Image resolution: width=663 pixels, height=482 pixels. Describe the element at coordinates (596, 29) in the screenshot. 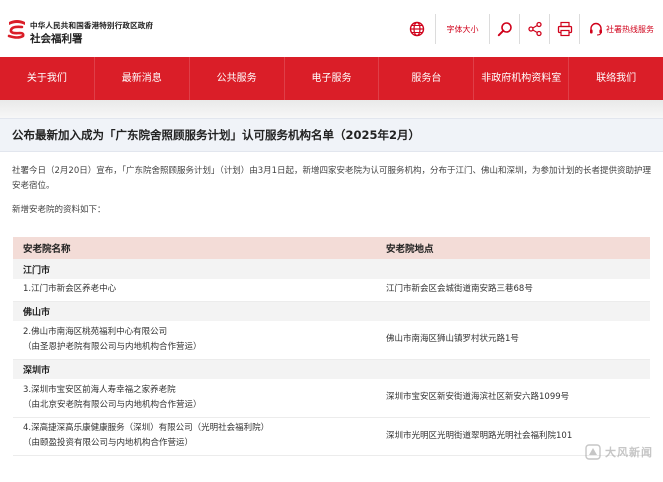

I see `headset-icon` at that location.